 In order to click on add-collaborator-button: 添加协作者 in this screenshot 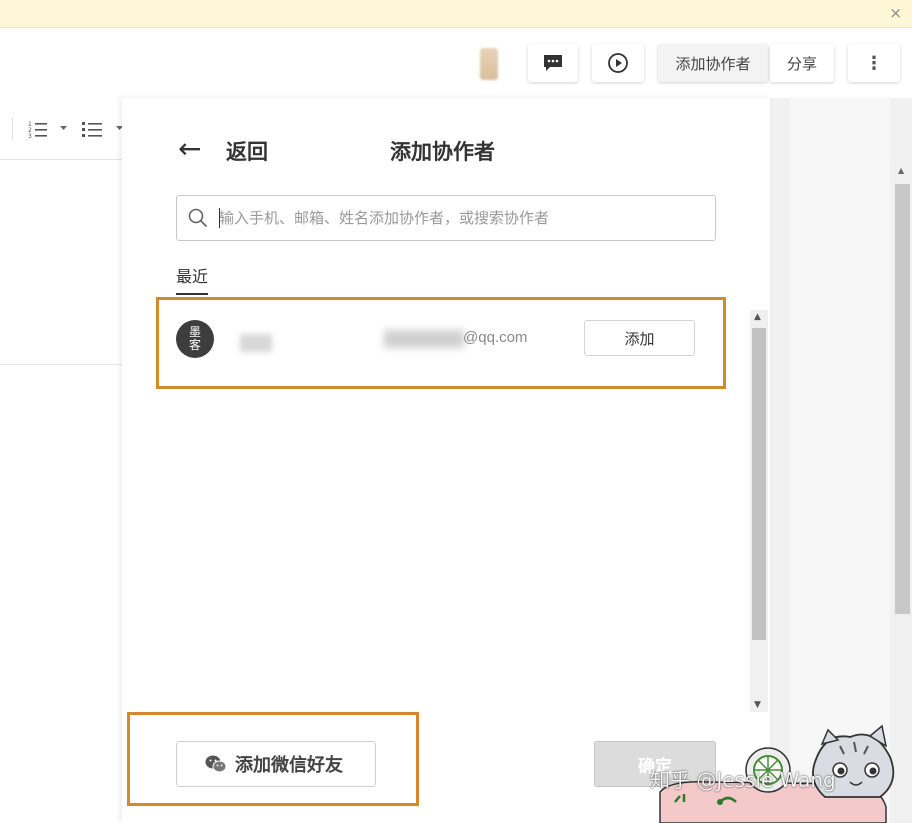, I will do `click(713, 63)`.